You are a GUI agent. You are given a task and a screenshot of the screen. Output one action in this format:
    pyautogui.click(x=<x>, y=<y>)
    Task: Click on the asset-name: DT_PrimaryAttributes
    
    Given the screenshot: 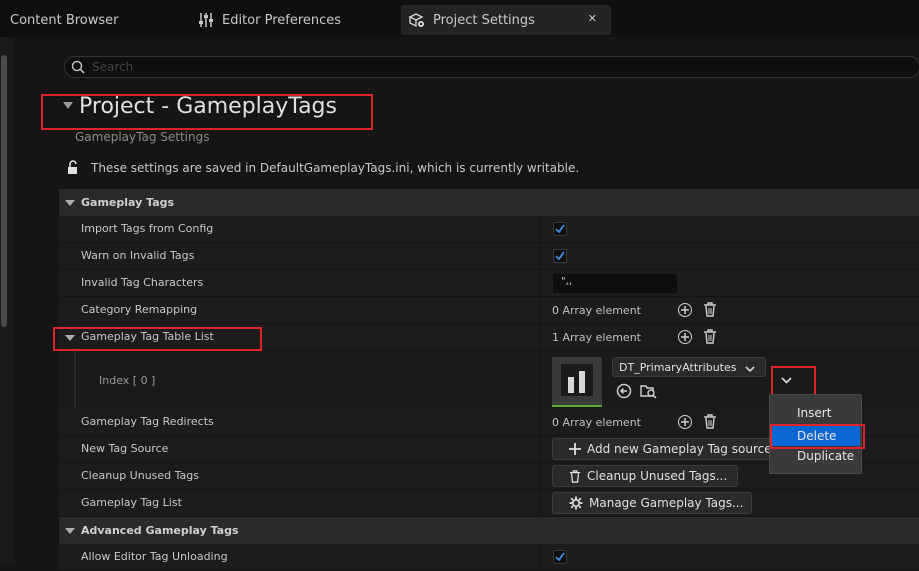 What is the action you would take?
    pyautogui.click(x=678, y=367)
    